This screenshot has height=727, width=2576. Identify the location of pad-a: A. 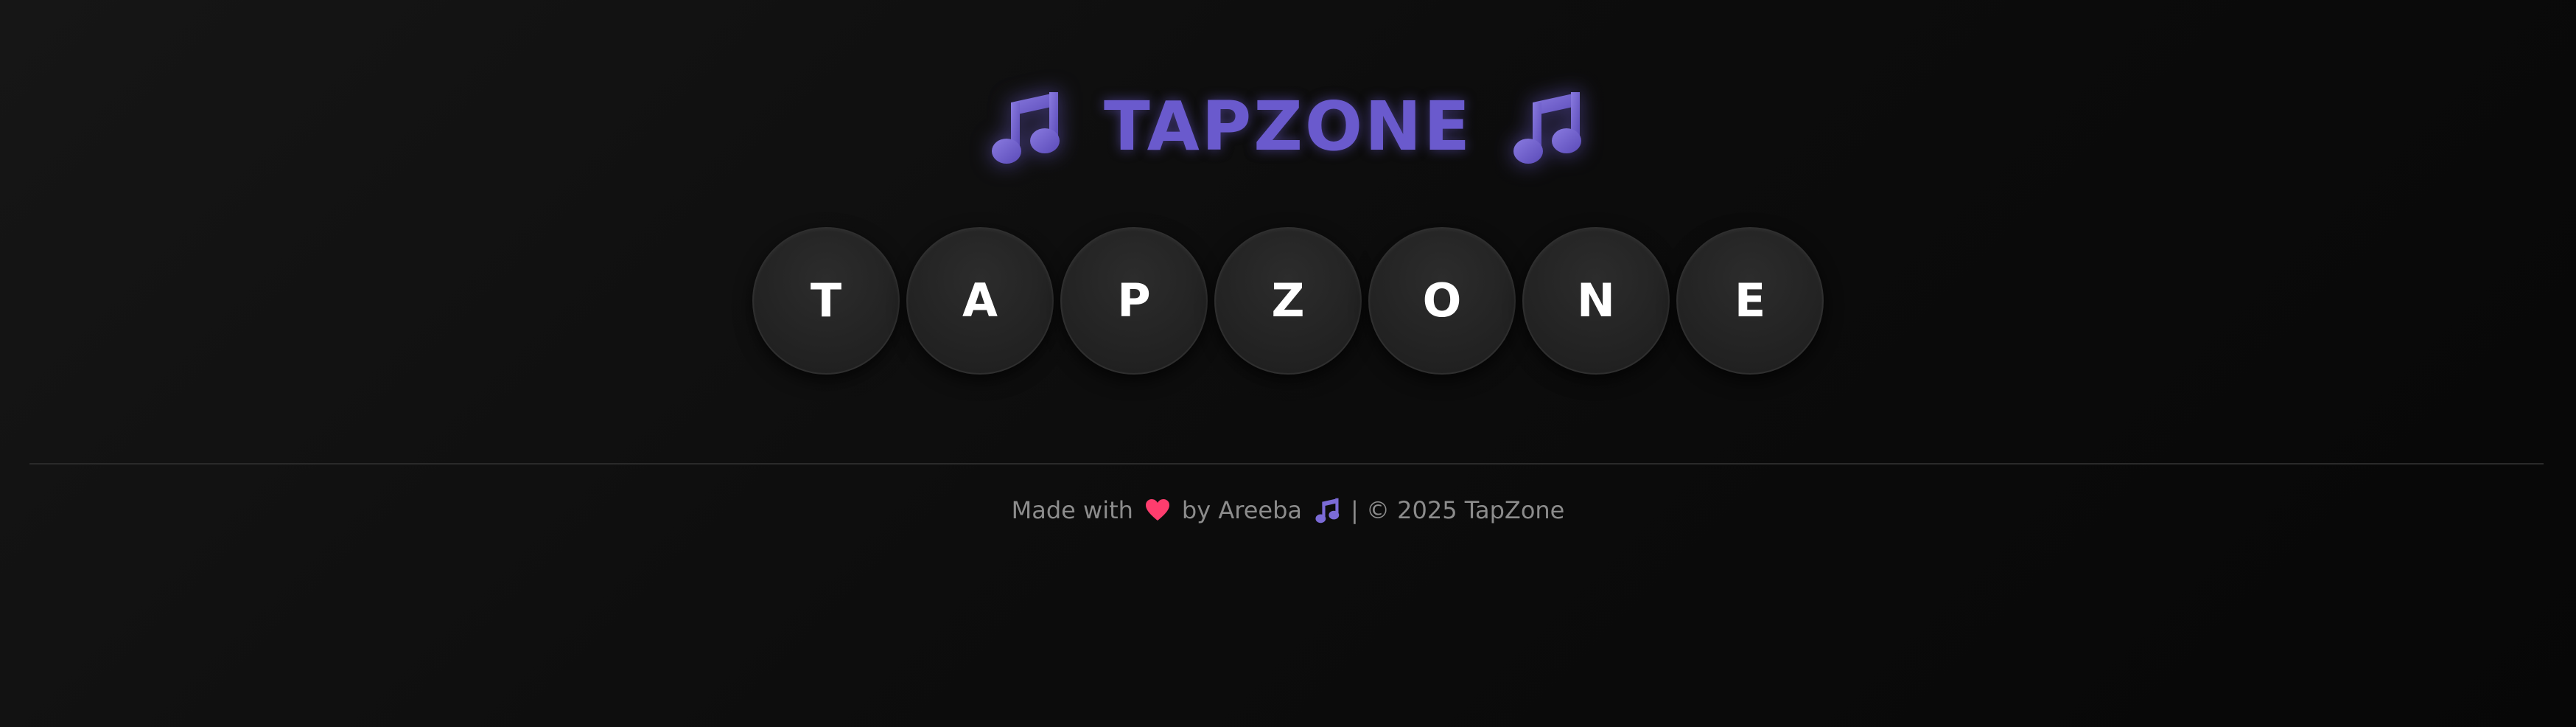
(980, 301).